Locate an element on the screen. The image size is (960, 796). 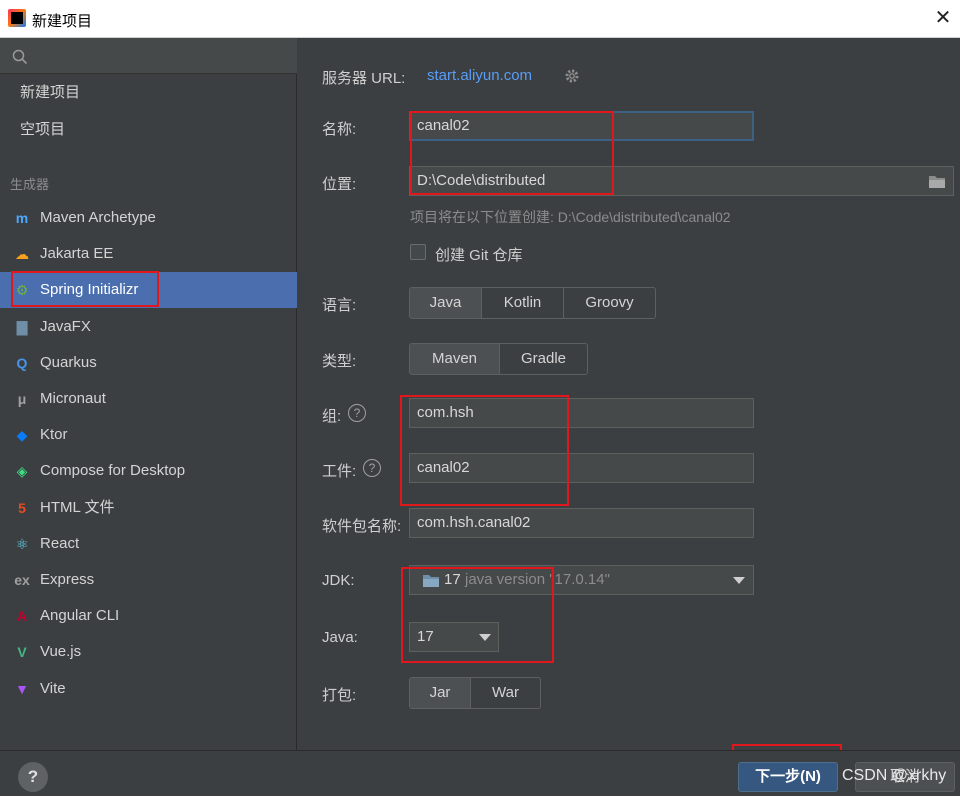
generator-icon: Q is located at coordinates (22, 363).